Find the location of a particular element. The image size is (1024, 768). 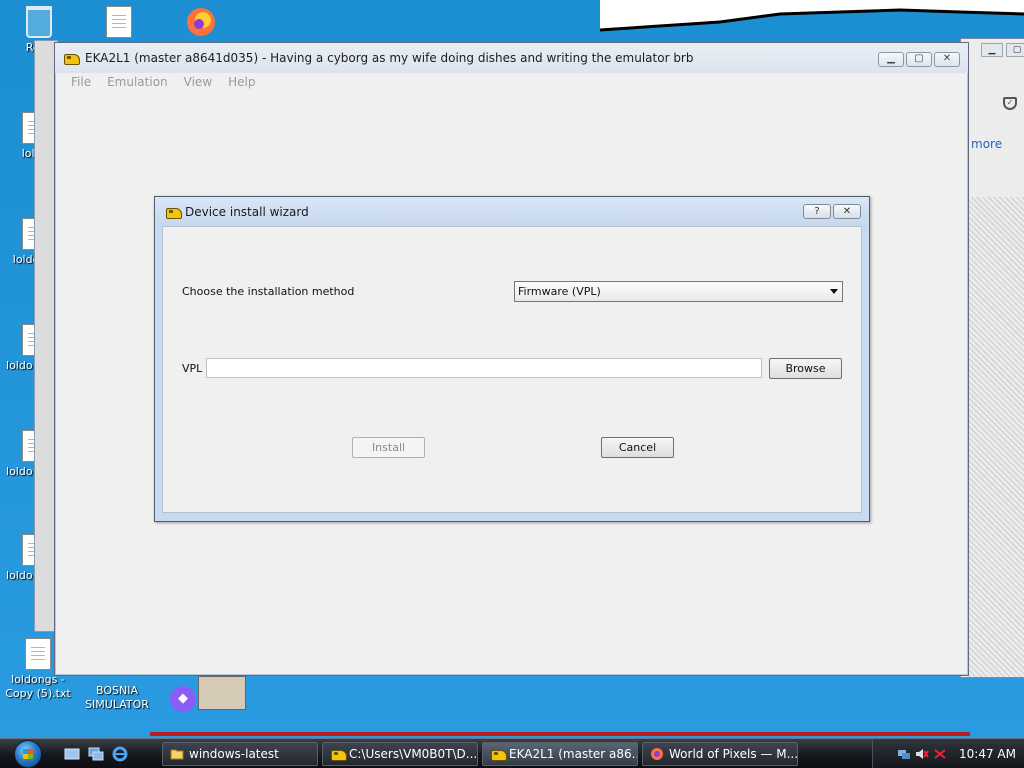

show-desktop-icon is located at coordinates (72, 754).